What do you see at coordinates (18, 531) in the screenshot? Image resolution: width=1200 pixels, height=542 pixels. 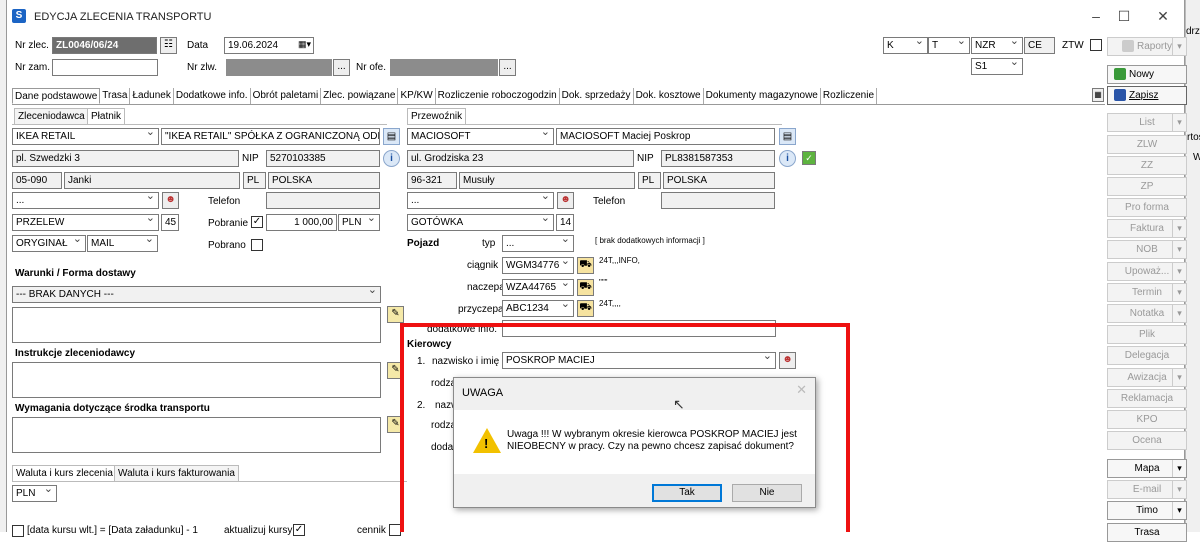 I see `data-kursu-checkbox` at bounding box center [18, 531].